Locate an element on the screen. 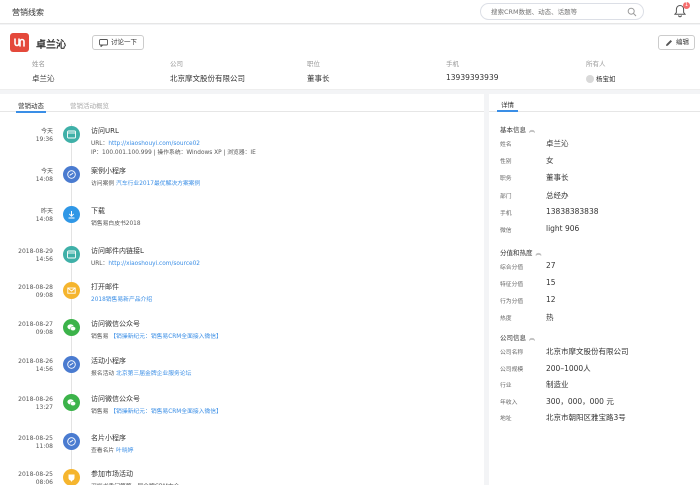 This screenshot has width=700, height=485. detail-value: 热 is located at coordinates (550, 317).